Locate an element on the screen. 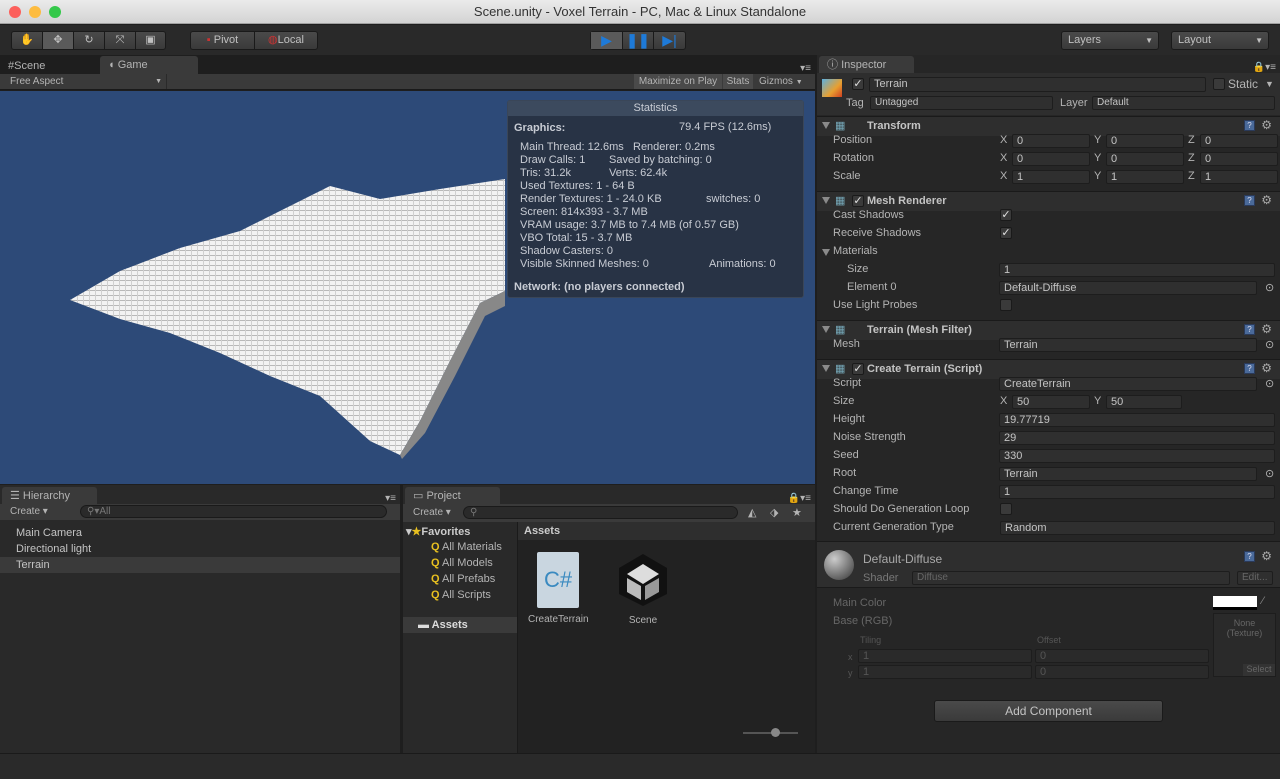 The image size is (1280, 779). layers-dropdown: Layers ▼ is located at coordinates (1110, 40).